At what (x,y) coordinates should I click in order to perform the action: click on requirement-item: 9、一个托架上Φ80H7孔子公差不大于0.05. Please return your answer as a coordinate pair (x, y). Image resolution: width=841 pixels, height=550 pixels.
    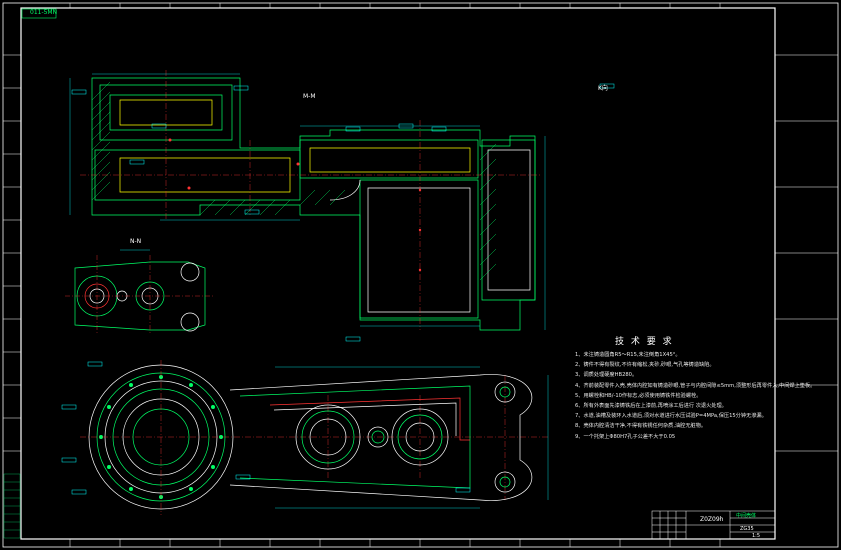
    Looking at the image, I should click on (625, 436).